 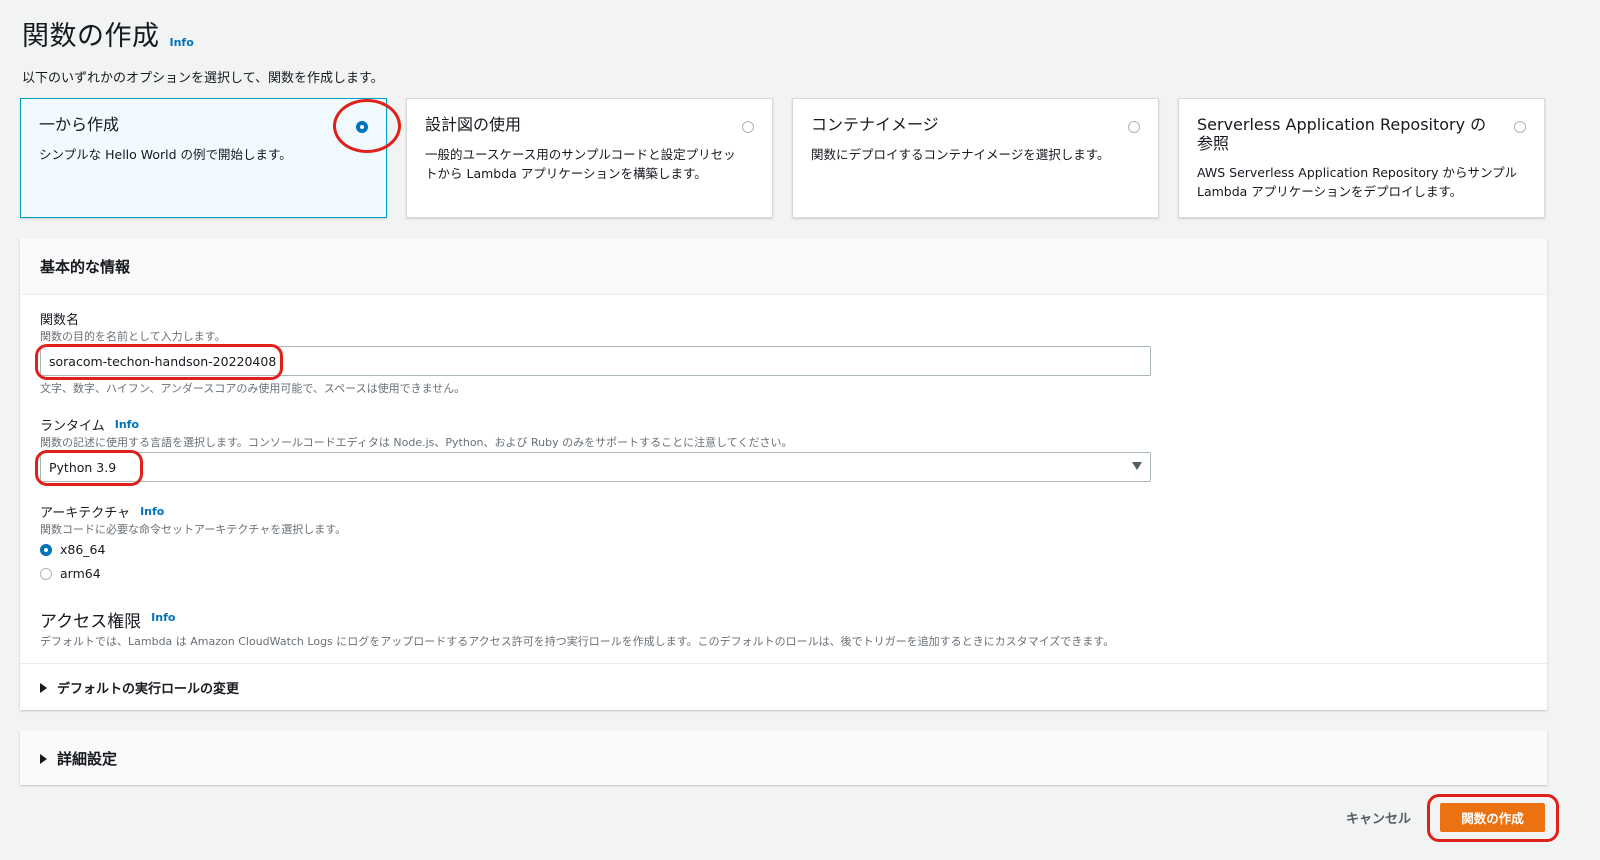 I want to click on option-container-image: コンテナイメージ 関数にデプロイするコンテナイメージを選択します。, so click(x=975, y=158).